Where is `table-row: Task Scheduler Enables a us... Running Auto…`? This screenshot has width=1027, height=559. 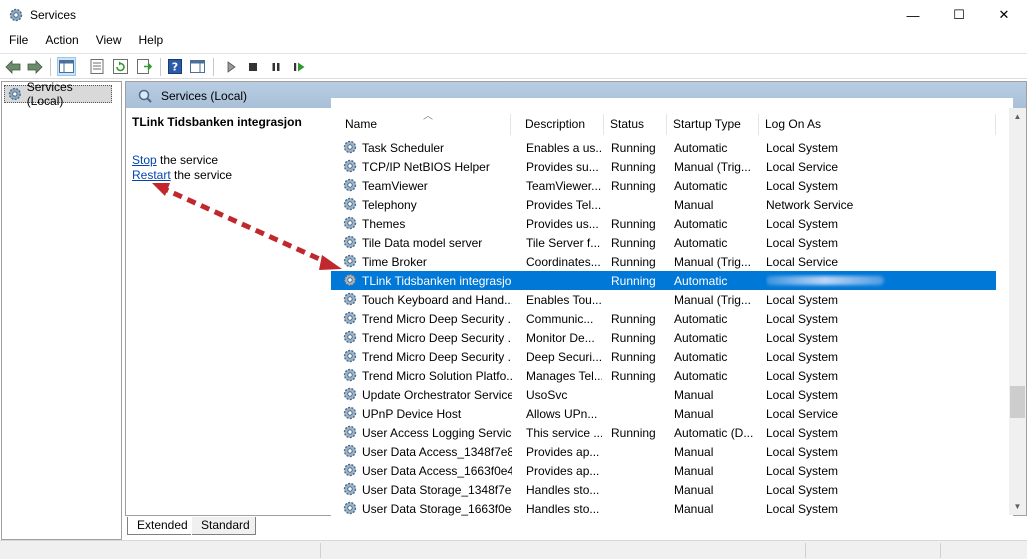 table-row: Task Scheduler Enables a us... Running Auto… is located at coordinates (663, 147).